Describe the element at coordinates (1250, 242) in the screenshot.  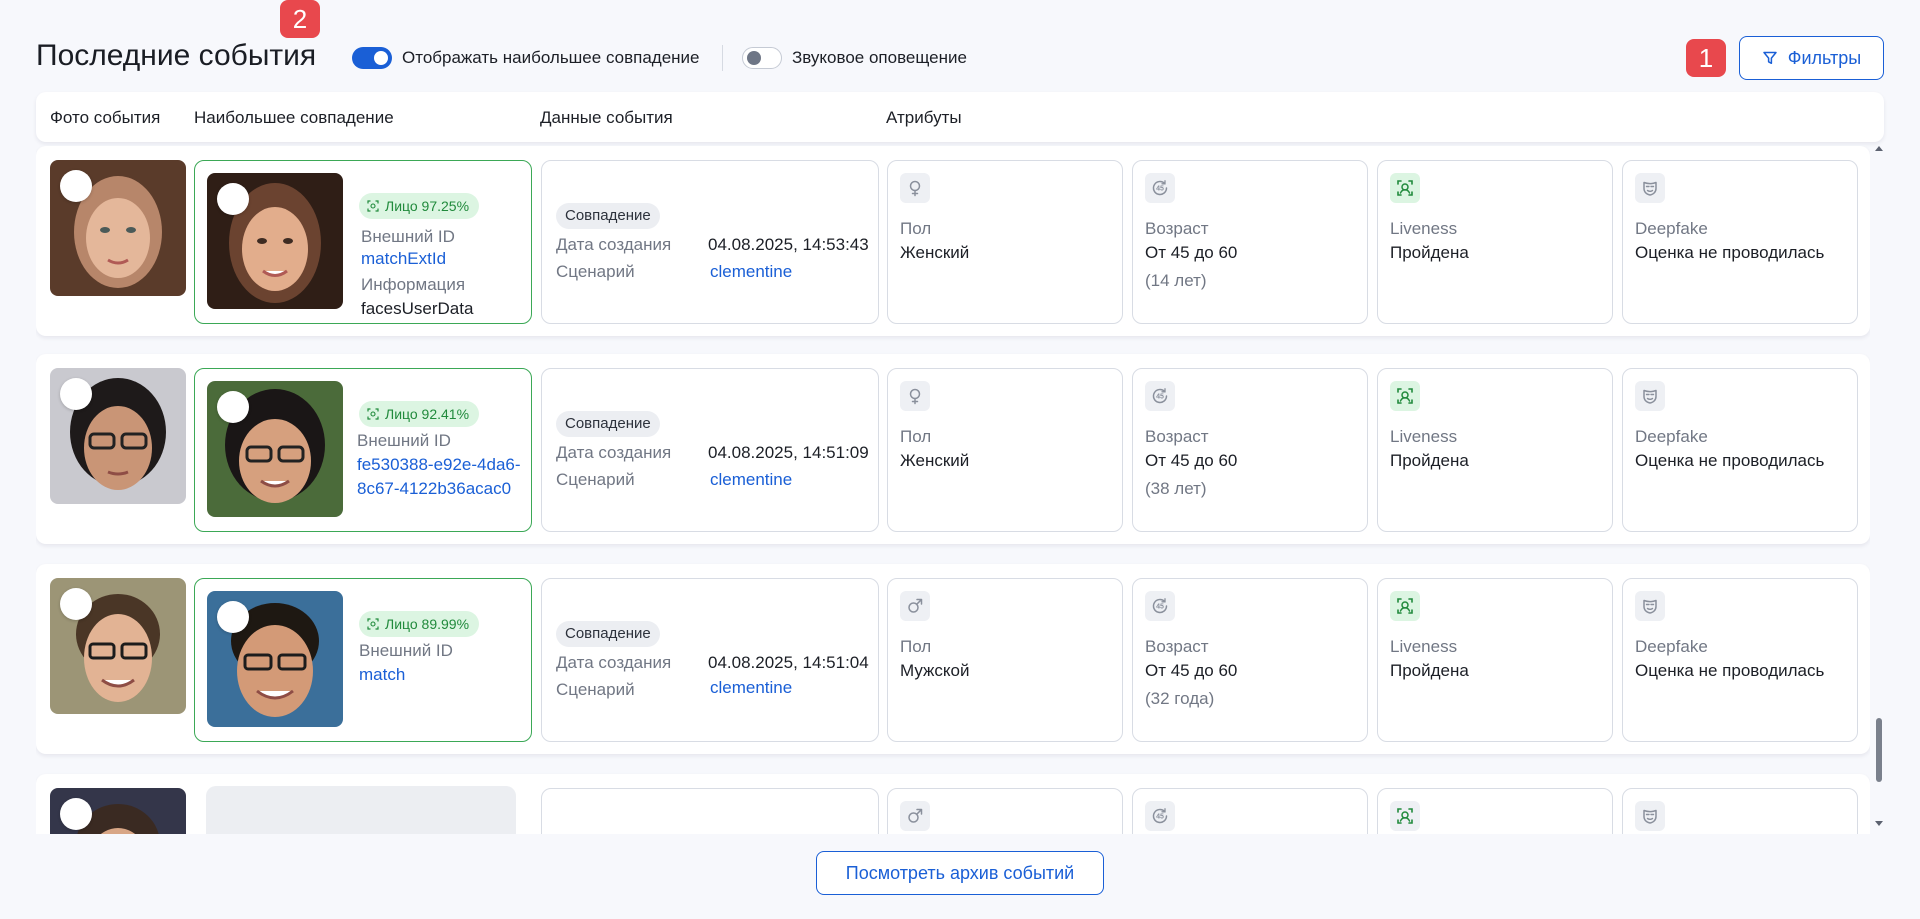
I see `attribute-age: Возраст От 45 до 60 (14 лет)` at that location.